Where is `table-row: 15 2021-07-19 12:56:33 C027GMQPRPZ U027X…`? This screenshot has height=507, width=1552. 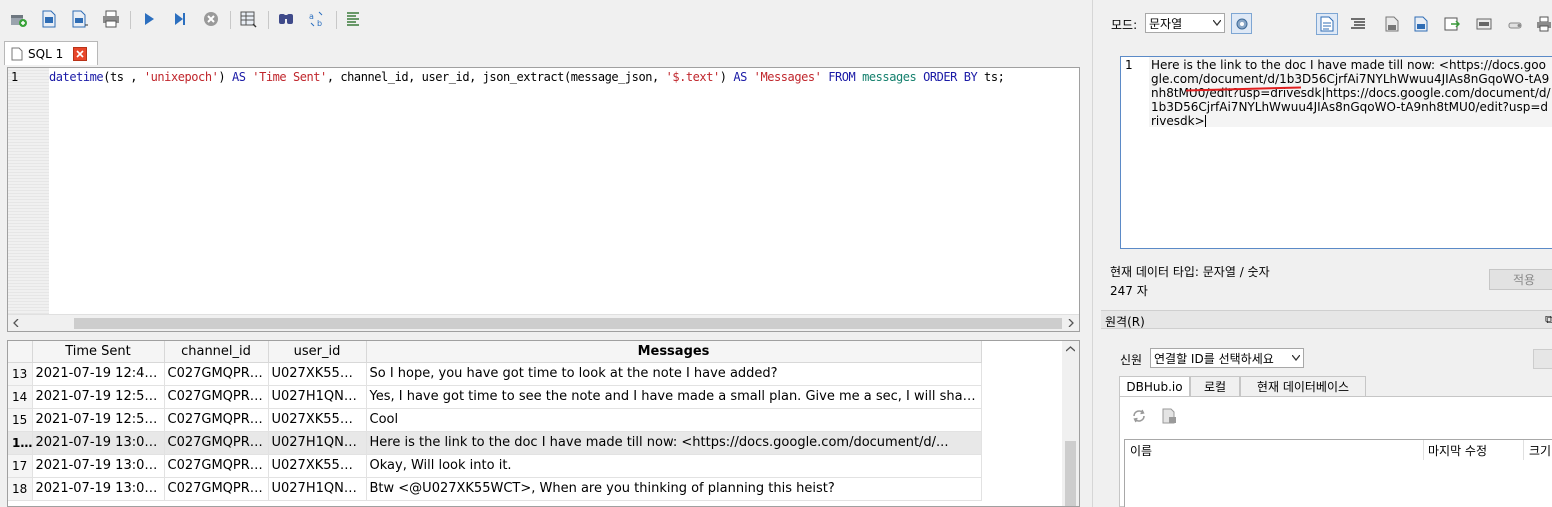 table-row: 15 2021-07-19 12:56:33 C027GMQPRPZ U027X… is located at coordinates (495, 420).